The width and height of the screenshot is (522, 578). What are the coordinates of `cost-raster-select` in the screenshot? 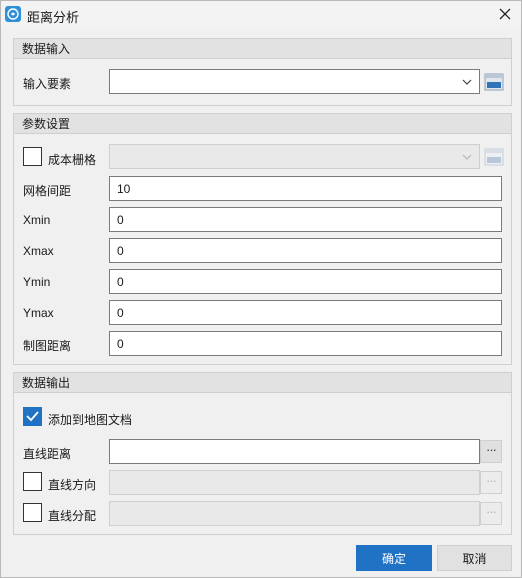 It's located at (294, 156).